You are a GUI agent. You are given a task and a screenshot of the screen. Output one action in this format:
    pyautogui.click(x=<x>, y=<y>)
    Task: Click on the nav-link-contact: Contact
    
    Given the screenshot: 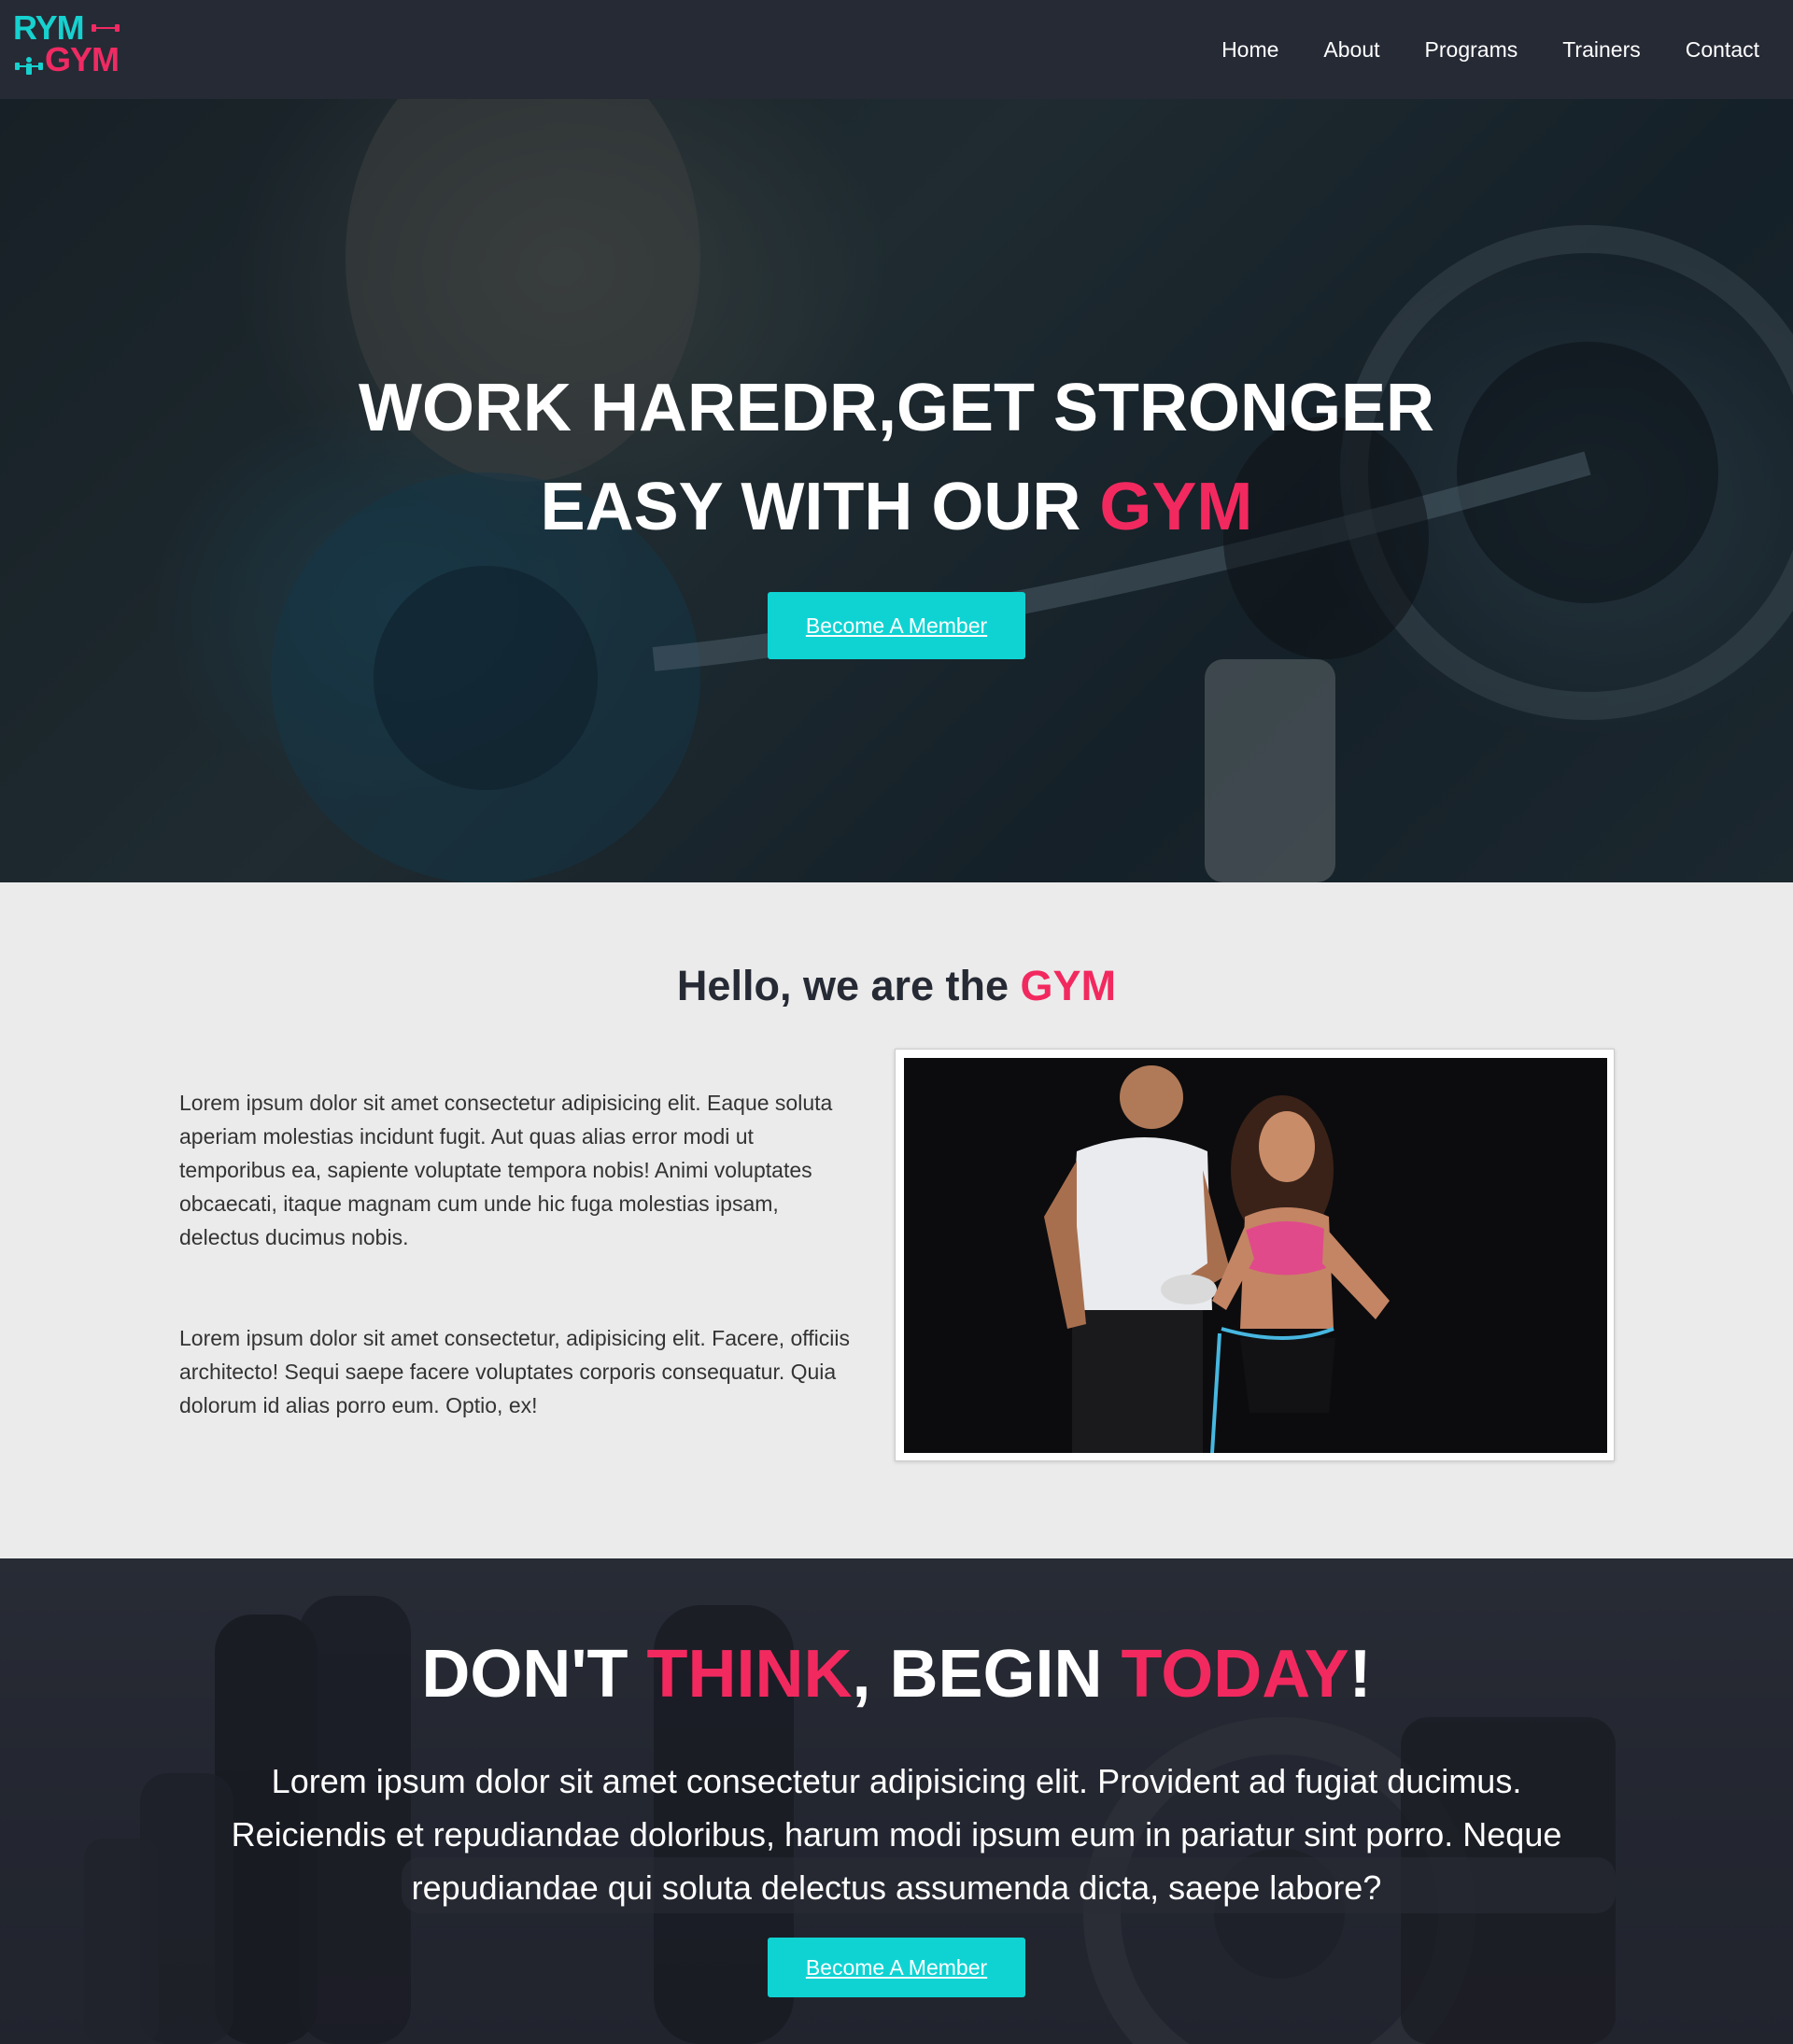 What is the action you would take?
    pyautogui.click(x=1722, y=50)
    